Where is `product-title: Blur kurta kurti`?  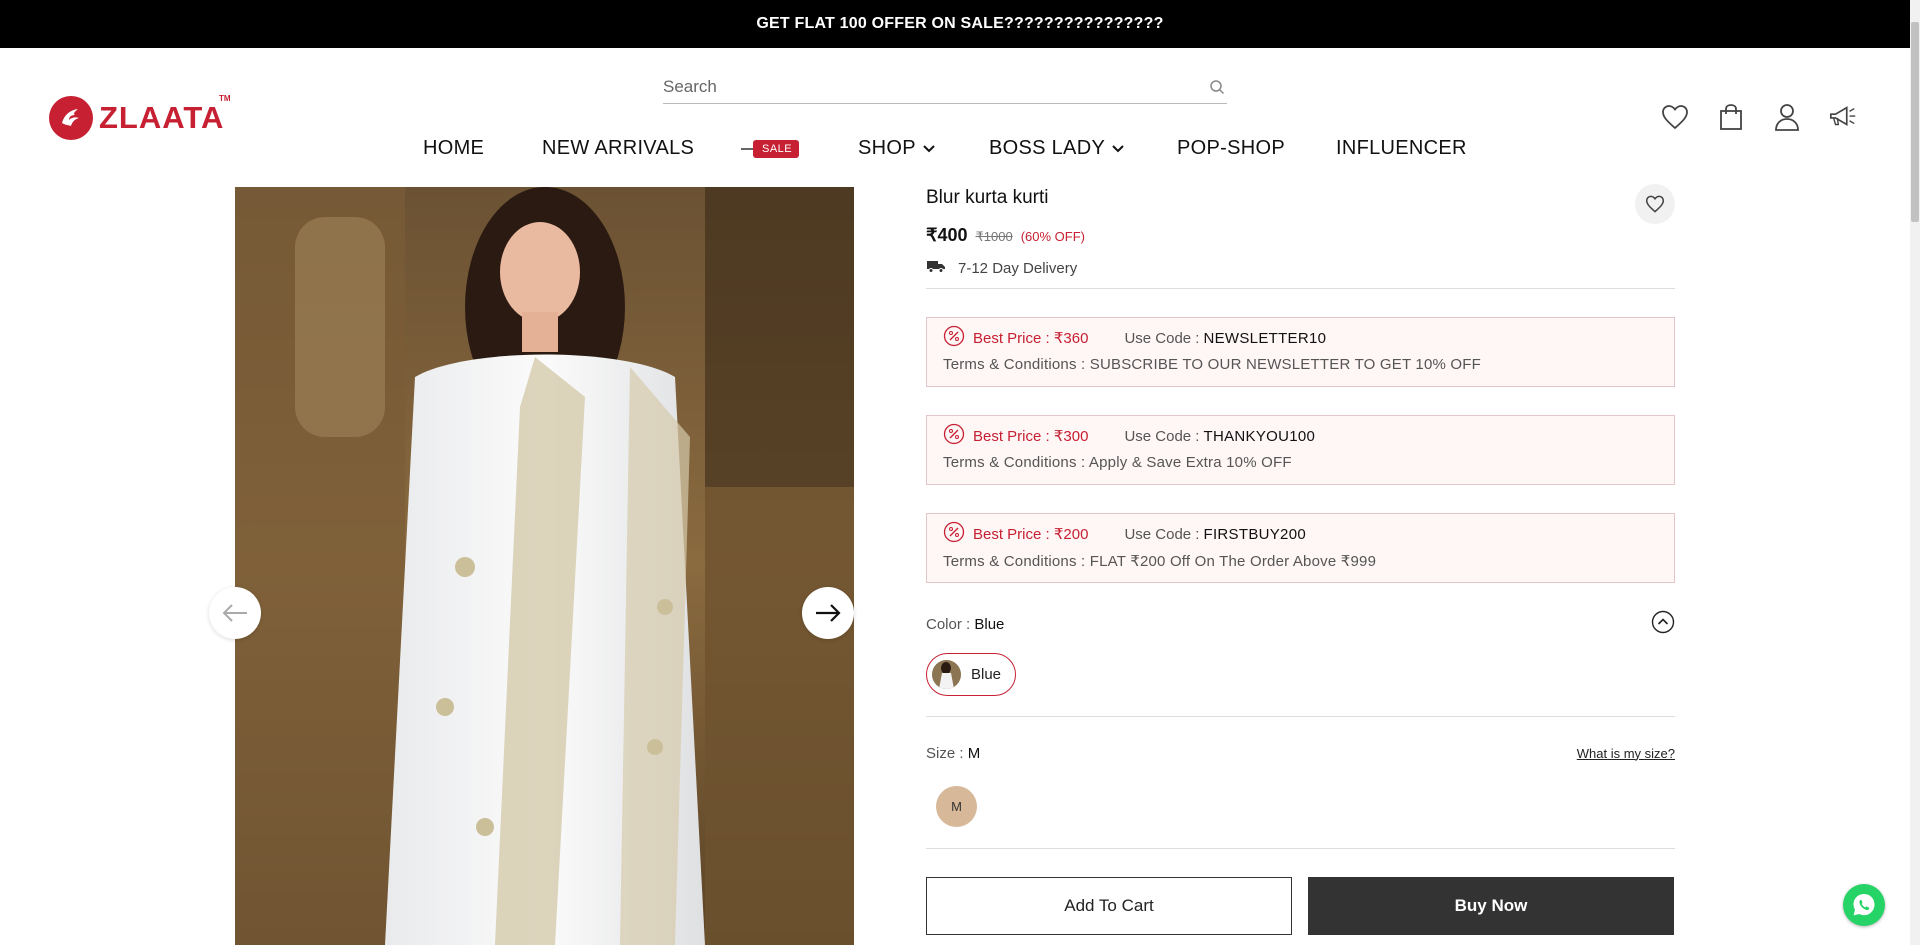
product-title: Blur kurta kurti is located at coordinates (987, 197).